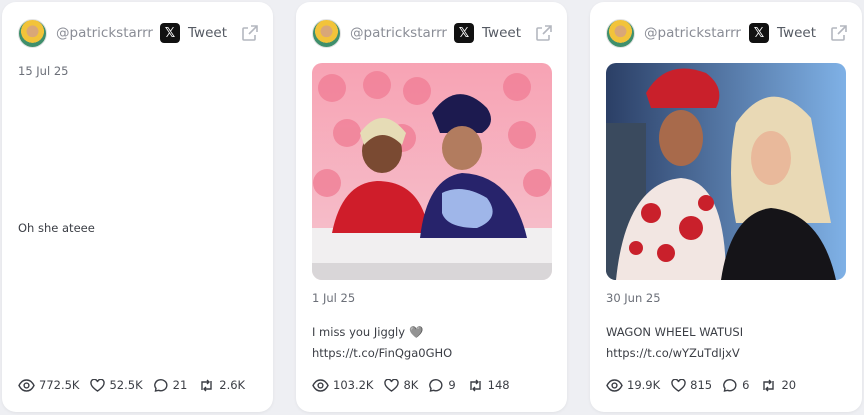 The width and height of the screenshot is (864, 415). I want to click on views-stat: 772.5K, so click(48, 385).